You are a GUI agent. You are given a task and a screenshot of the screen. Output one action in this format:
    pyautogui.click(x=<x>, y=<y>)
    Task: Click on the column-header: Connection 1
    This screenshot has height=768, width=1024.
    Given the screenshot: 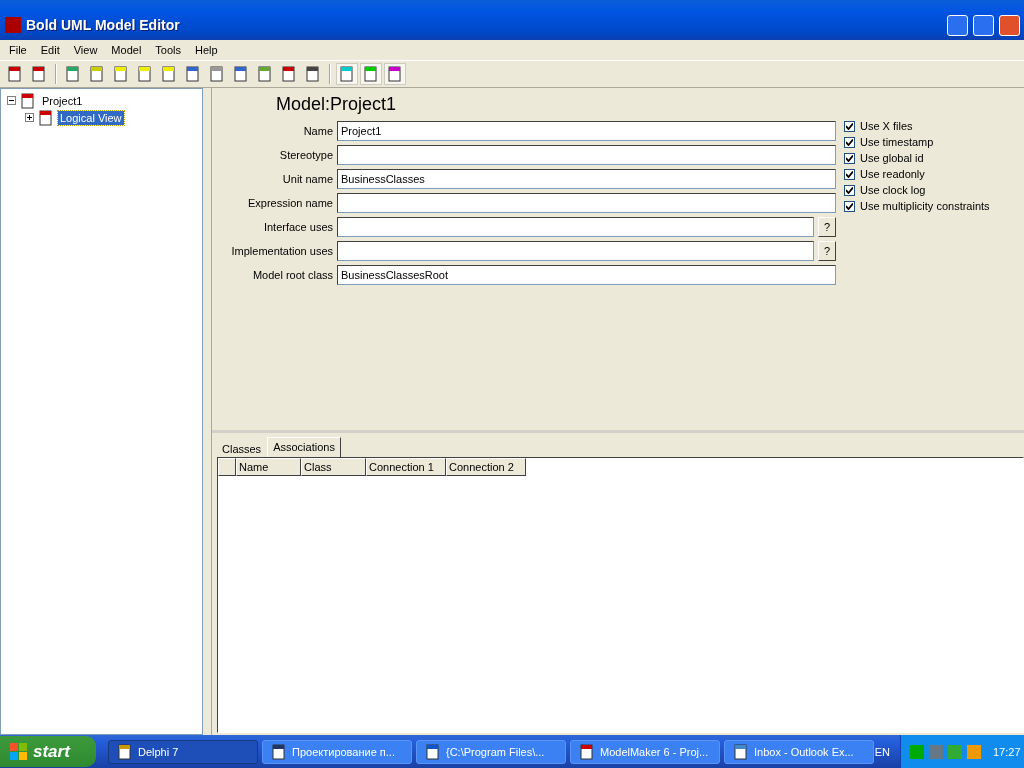 What is the action you would take?
    pyautogui.click(x=406, y=467)
    